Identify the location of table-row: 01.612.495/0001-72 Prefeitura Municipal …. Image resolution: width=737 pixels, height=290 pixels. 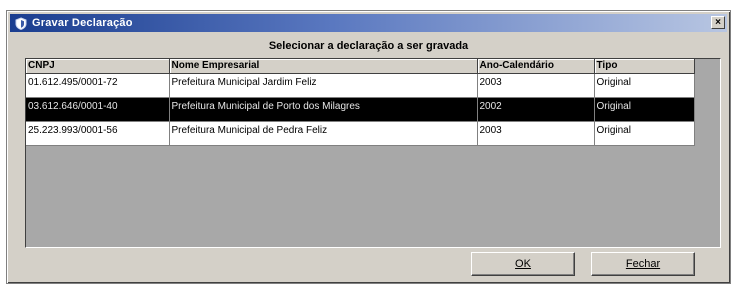
(360, 85).